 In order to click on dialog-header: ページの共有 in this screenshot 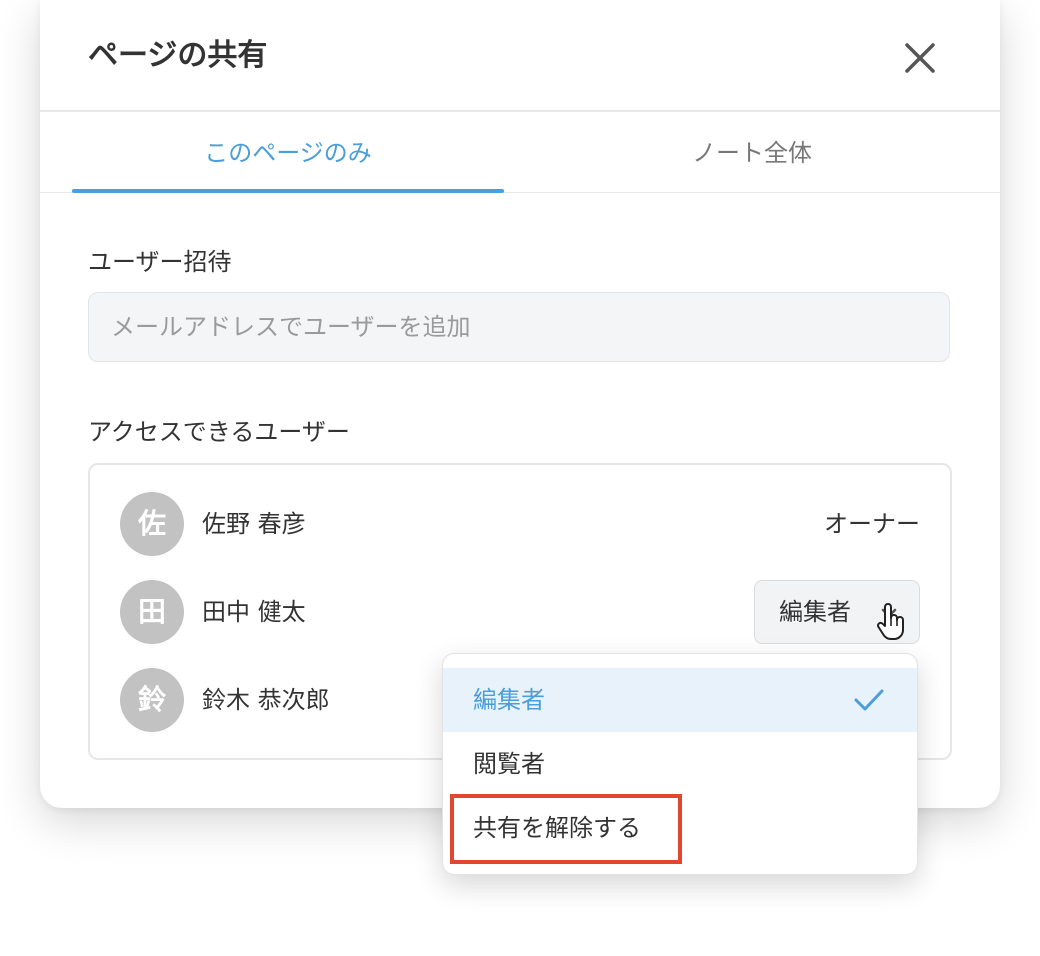, I will do `click(520, 56)`.